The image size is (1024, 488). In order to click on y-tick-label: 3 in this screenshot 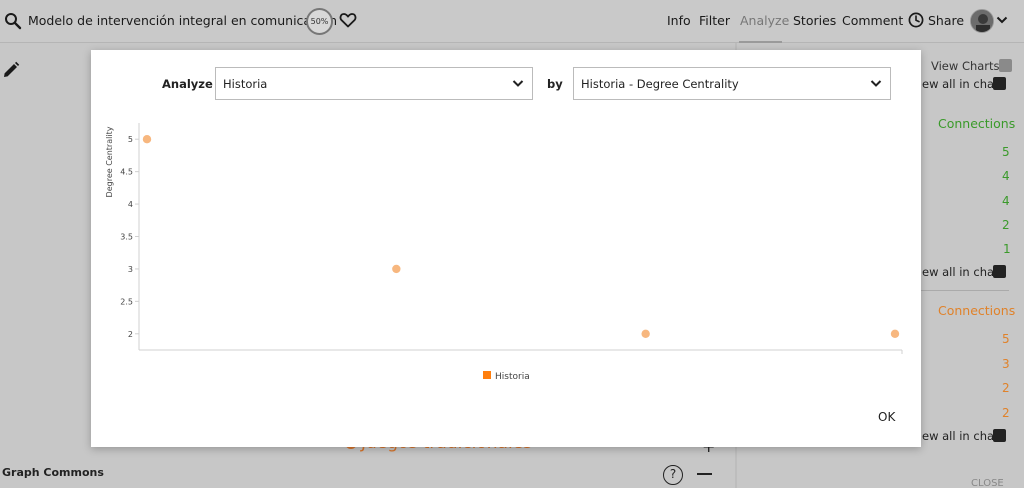, I will do `click(130, 269)`.